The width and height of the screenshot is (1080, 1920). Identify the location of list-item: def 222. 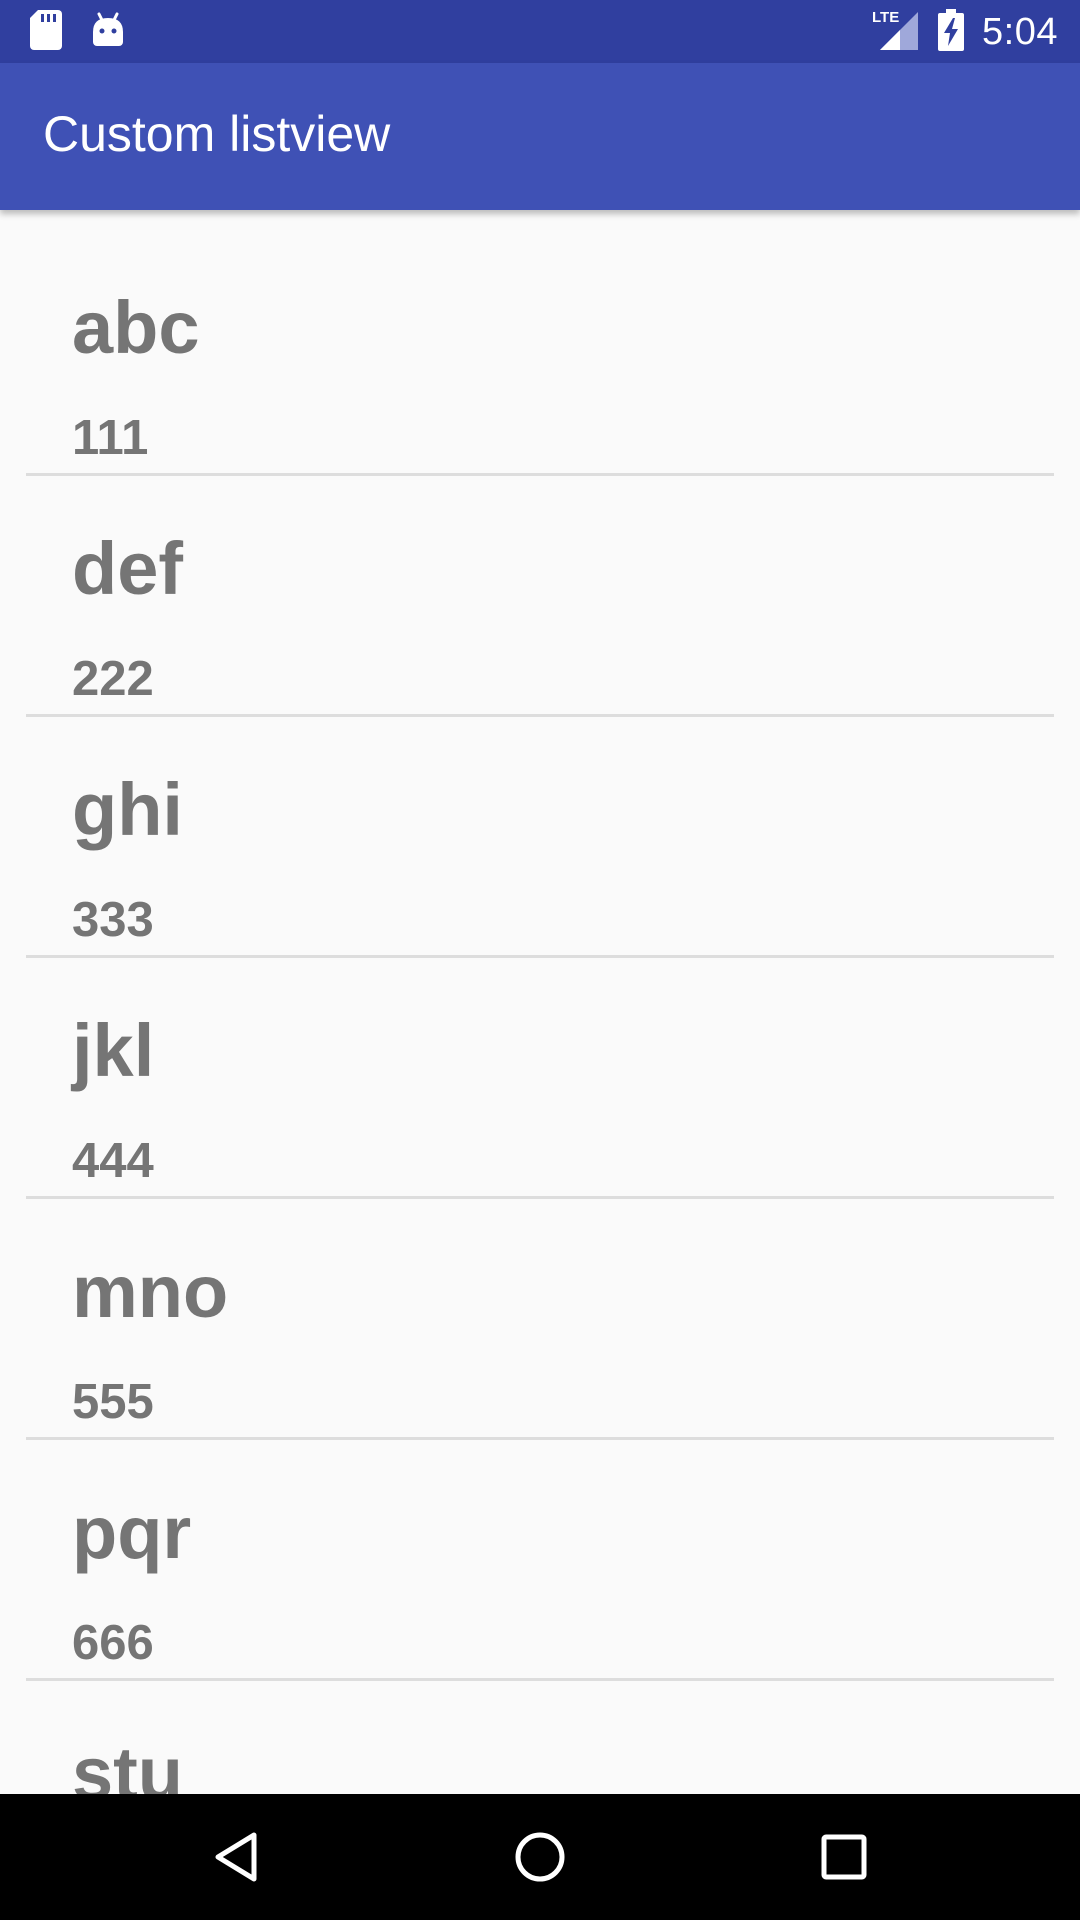
(540, 596).